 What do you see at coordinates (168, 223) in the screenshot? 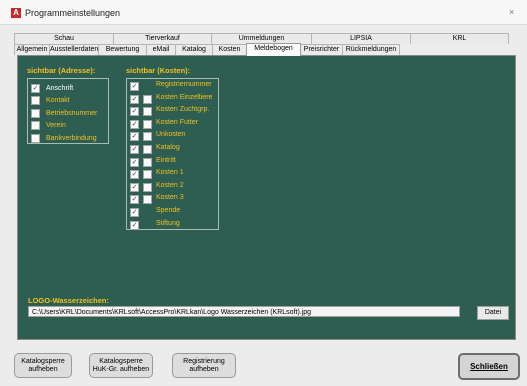
I see `cost-option-label: Stiftung` at bounding box center [168, 223].